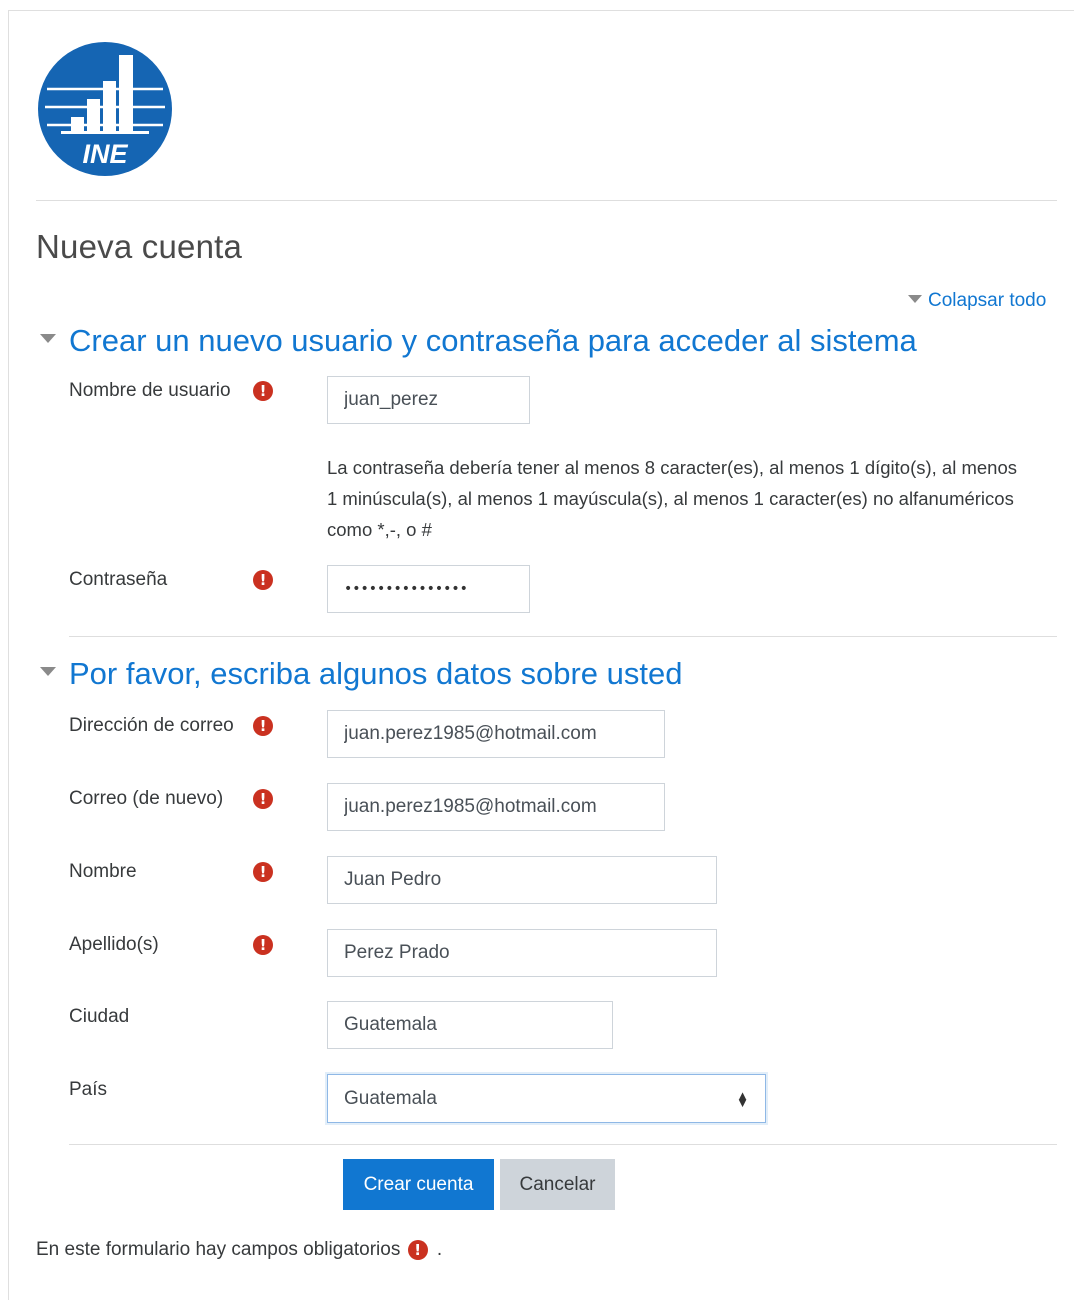 The width and height of the screenshot is (1074, 1300). I want to click on city-input, so click(470, 1025).